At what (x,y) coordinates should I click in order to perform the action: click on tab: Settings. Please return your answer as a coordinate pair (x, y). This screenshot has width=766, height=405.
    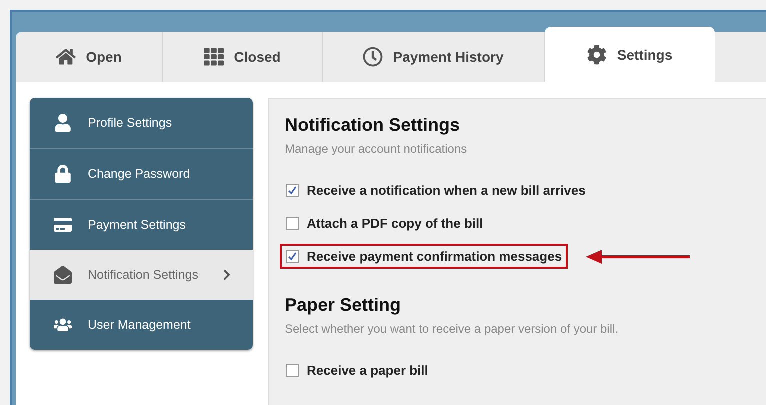
    Looking at the image, I should click on (630, 54).